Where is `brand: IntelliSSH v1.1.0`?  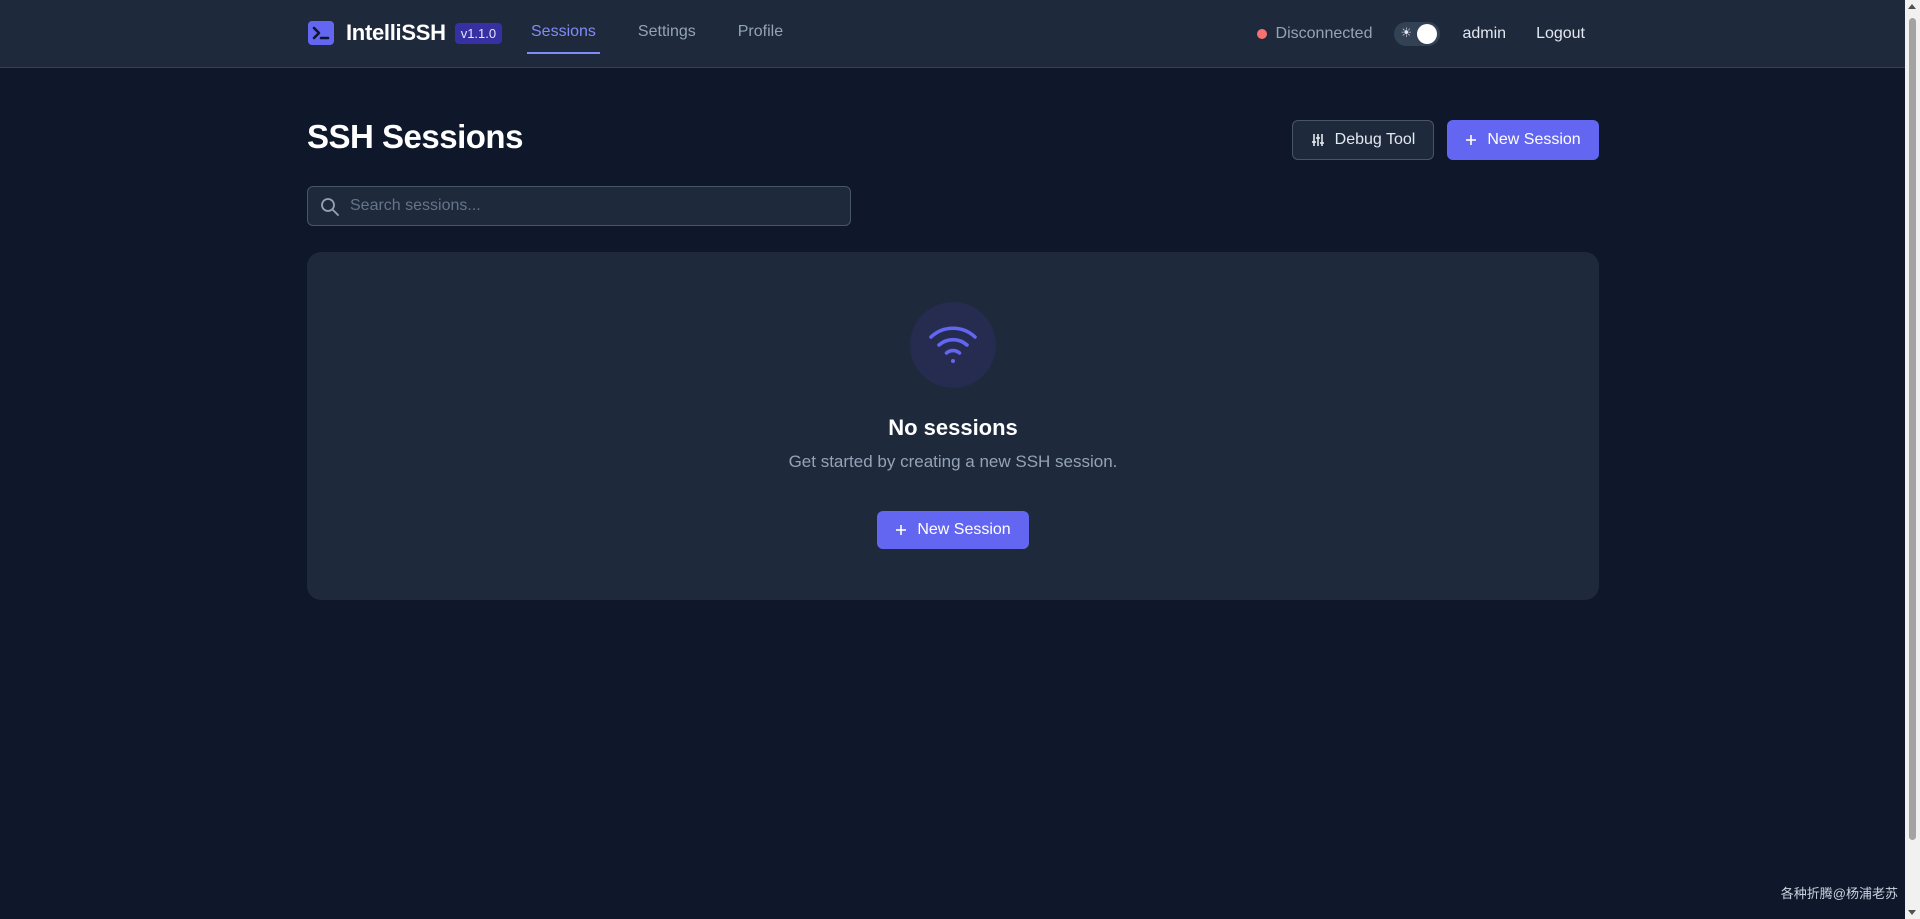
brand: IntelliSSH v1.1.0 is located at coordinates (405, 33).